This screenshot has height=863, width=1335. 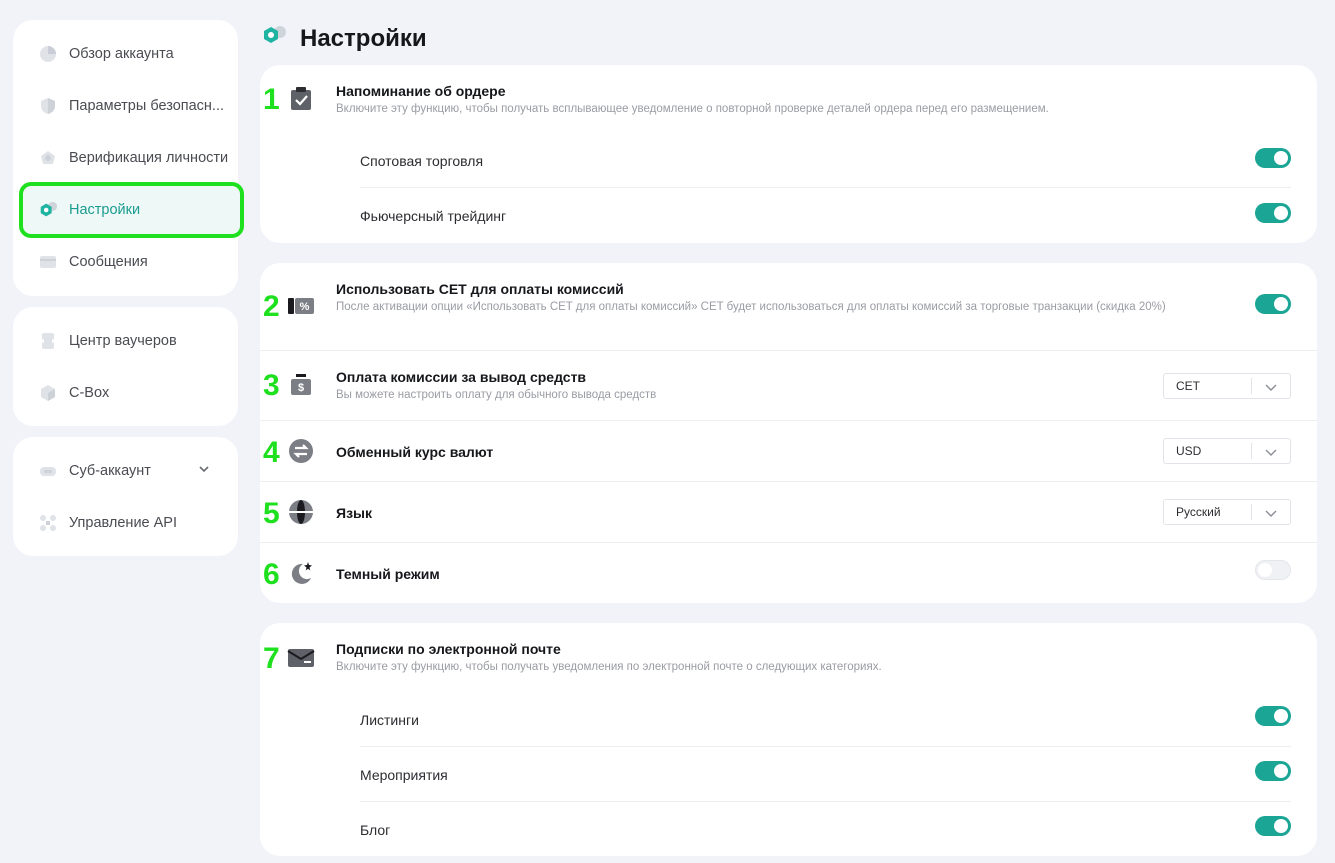 What do you see at coordinates (1227, 386) in the screenshot?
I see `withdraw-fee-select: CET` at bounding box center [1227, 386].